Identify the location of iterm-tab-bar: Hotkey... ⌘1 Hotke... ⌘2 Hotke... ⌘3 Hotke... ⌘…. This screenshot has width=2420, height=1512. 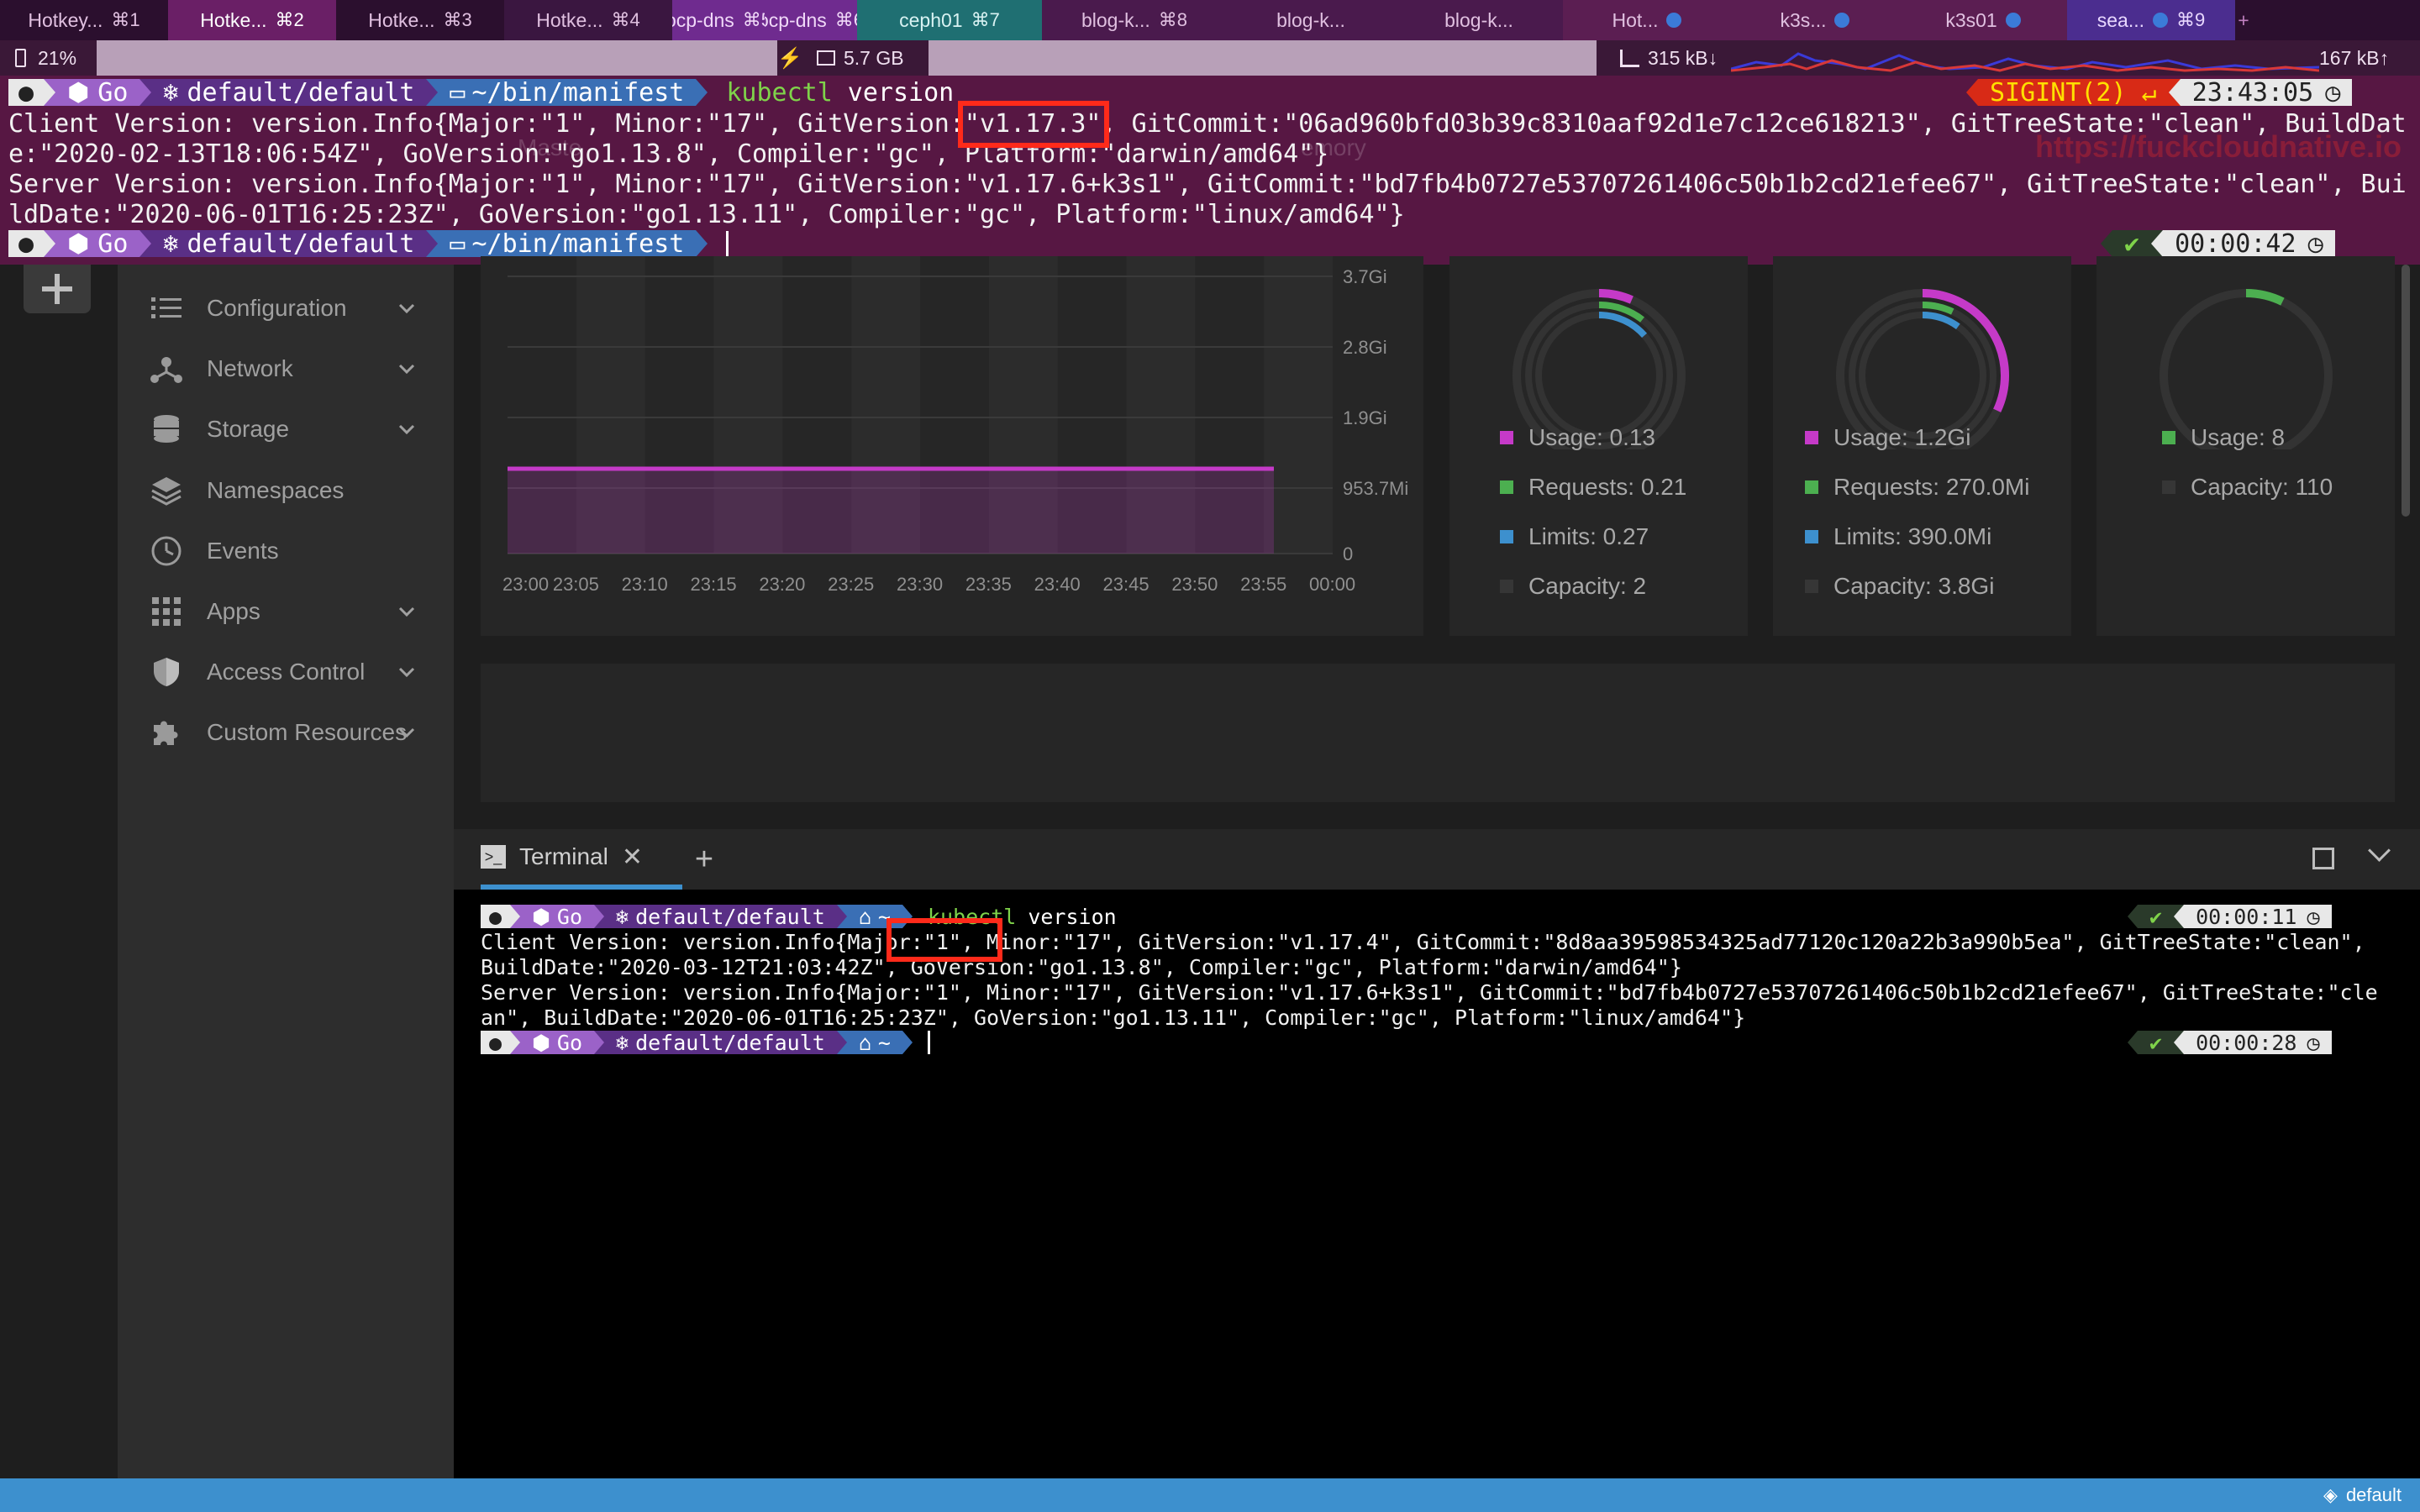
(1210, 20).